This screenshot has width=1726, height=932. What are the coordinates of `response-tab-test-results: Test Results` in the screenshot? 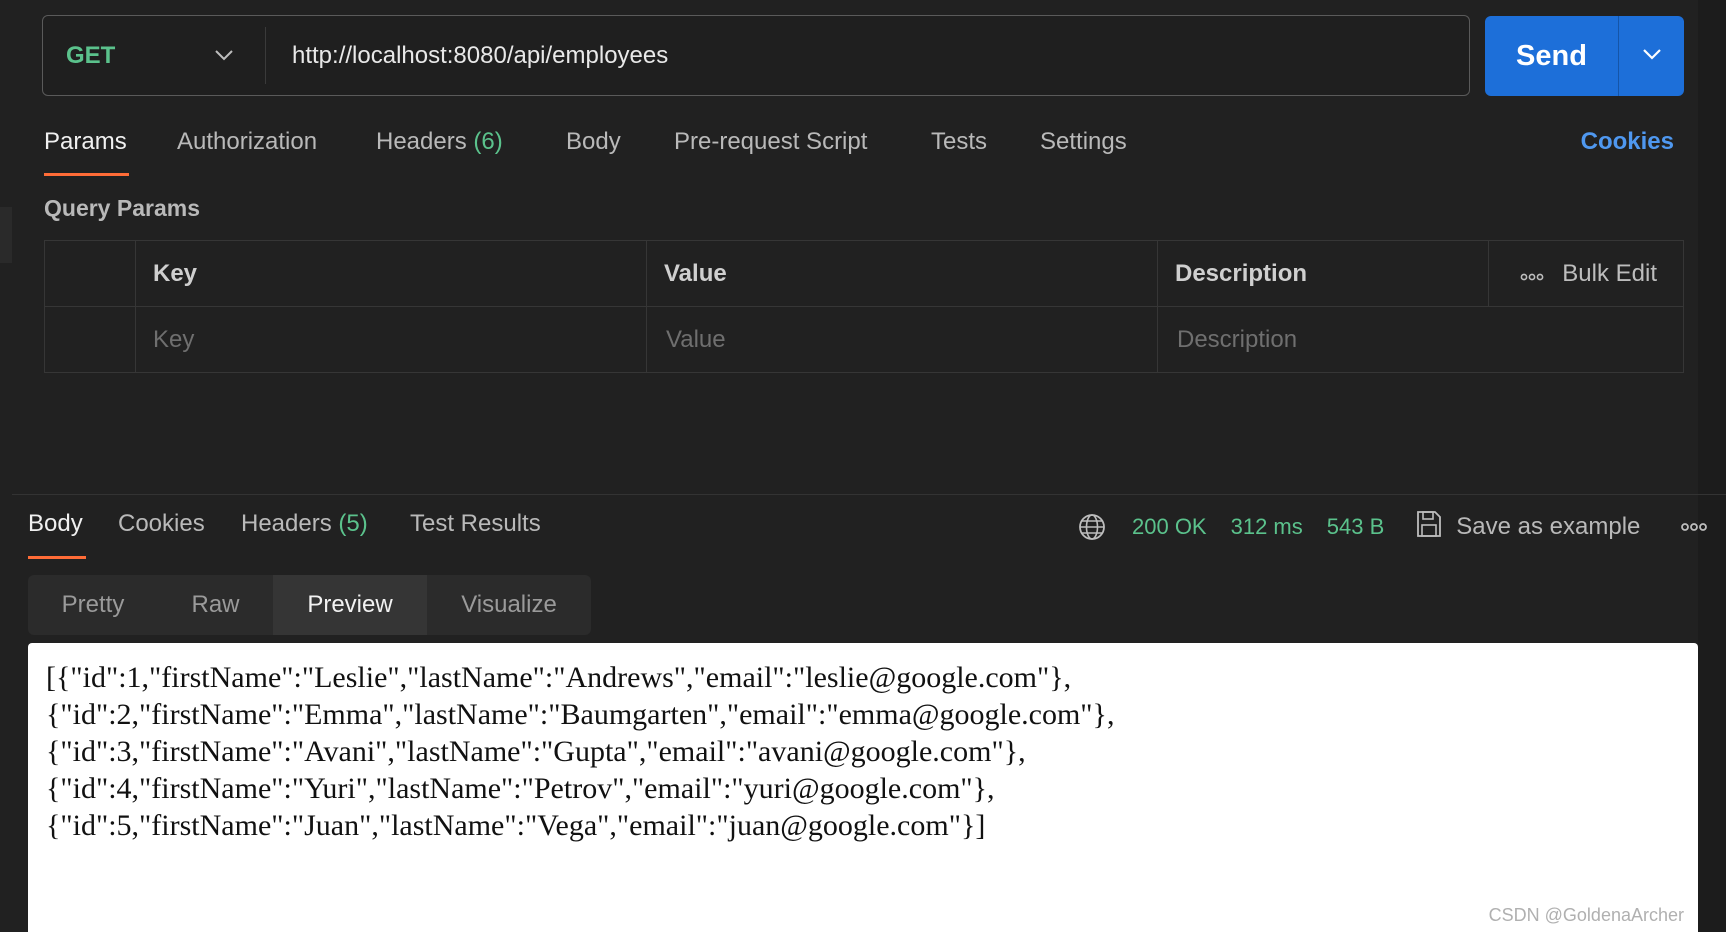 It's located at (475, 524).